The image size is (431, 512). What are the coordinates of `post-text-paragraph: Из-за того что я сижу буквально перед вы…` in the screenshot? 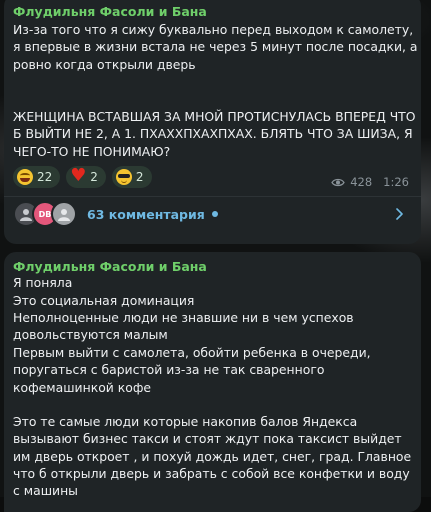 It's located at (217, 47).